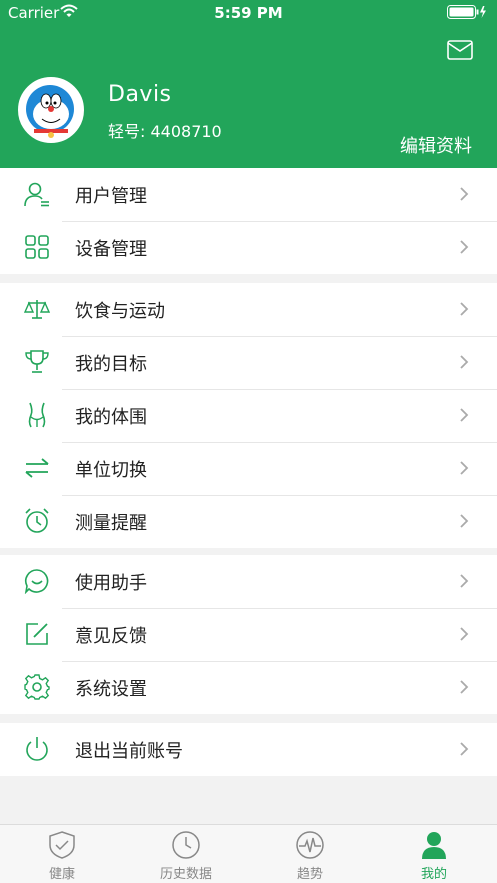 The width and height of the screenshot is (497, 883). What do you see at coordinates (37, 247) in the screenshot?
I see `device-grid-icon` at bounding box center [37, 247].